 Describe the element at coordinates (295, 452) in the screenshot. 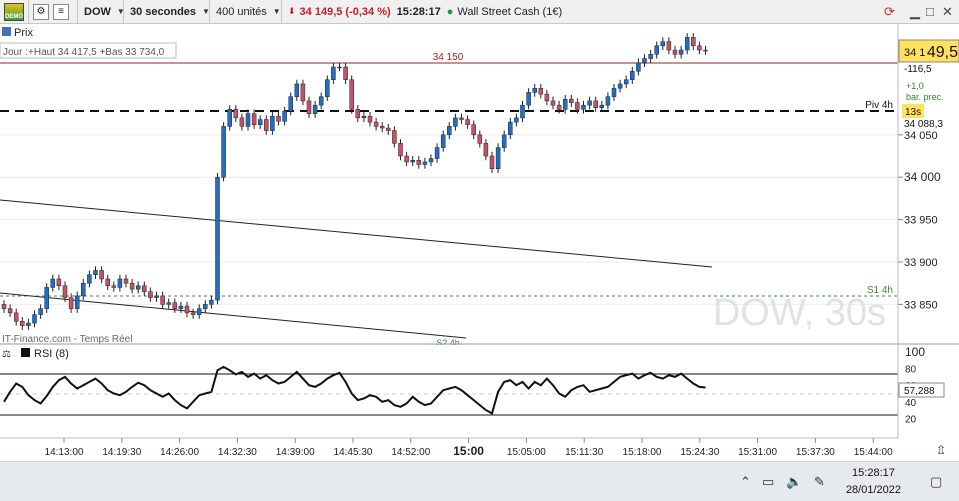

I see `time-tick-label: 14:39:00` at that location.